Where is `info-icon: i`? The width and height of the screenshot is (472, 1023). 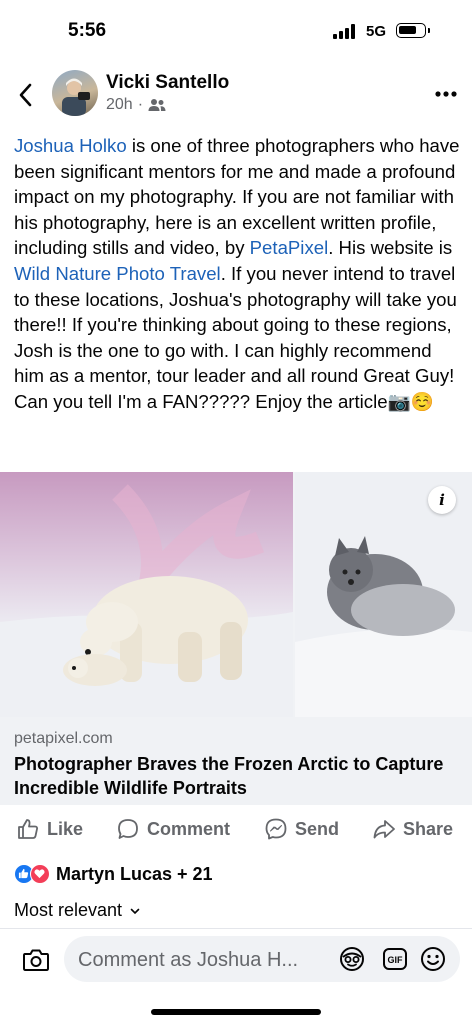
info-icon: i is located at coordinates (442, 500).